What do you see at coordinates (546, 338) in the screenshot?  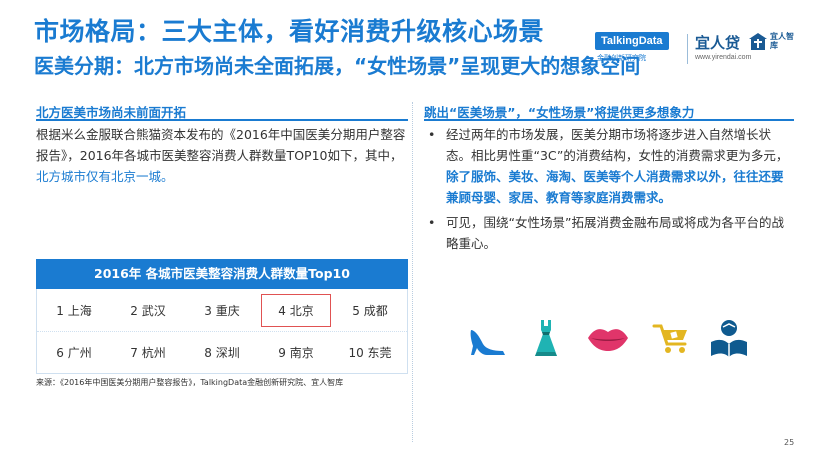 I see `dress-icon` at bounding box center [546, 338].